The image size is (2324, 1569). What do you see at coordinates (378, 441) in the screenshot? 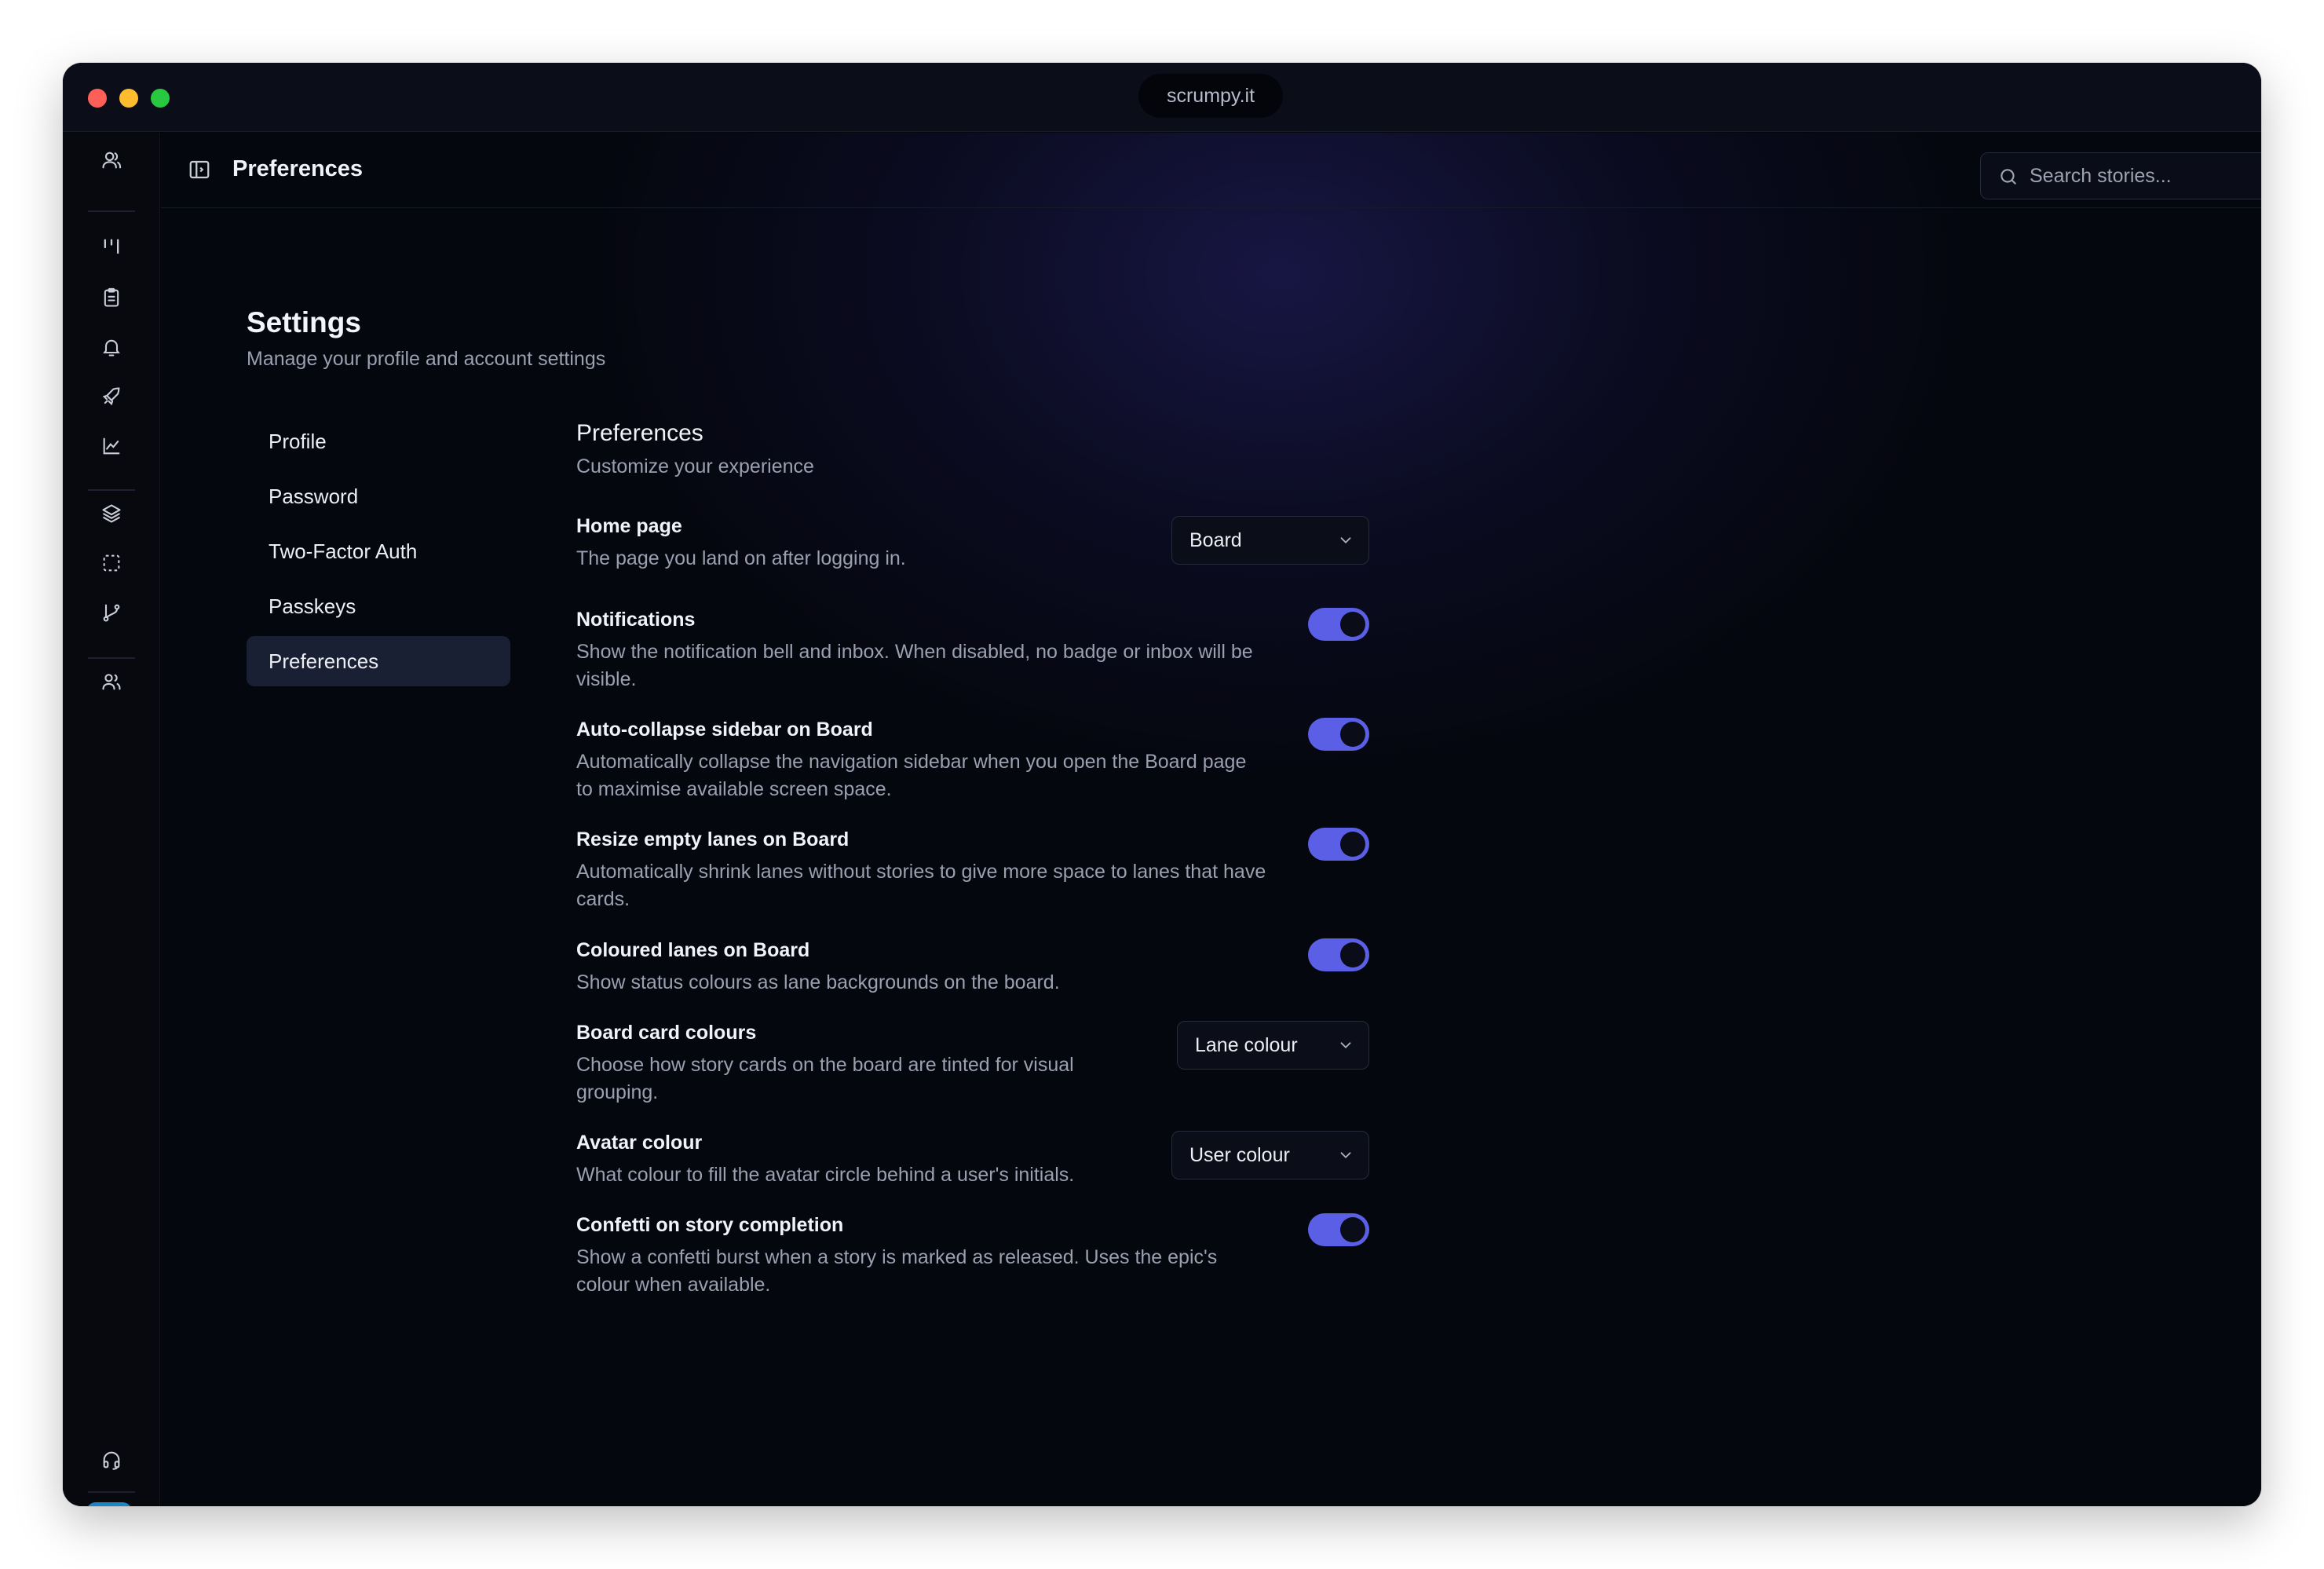
I see `settings-nav-profile: Profile` at bounding box center [378, 441].